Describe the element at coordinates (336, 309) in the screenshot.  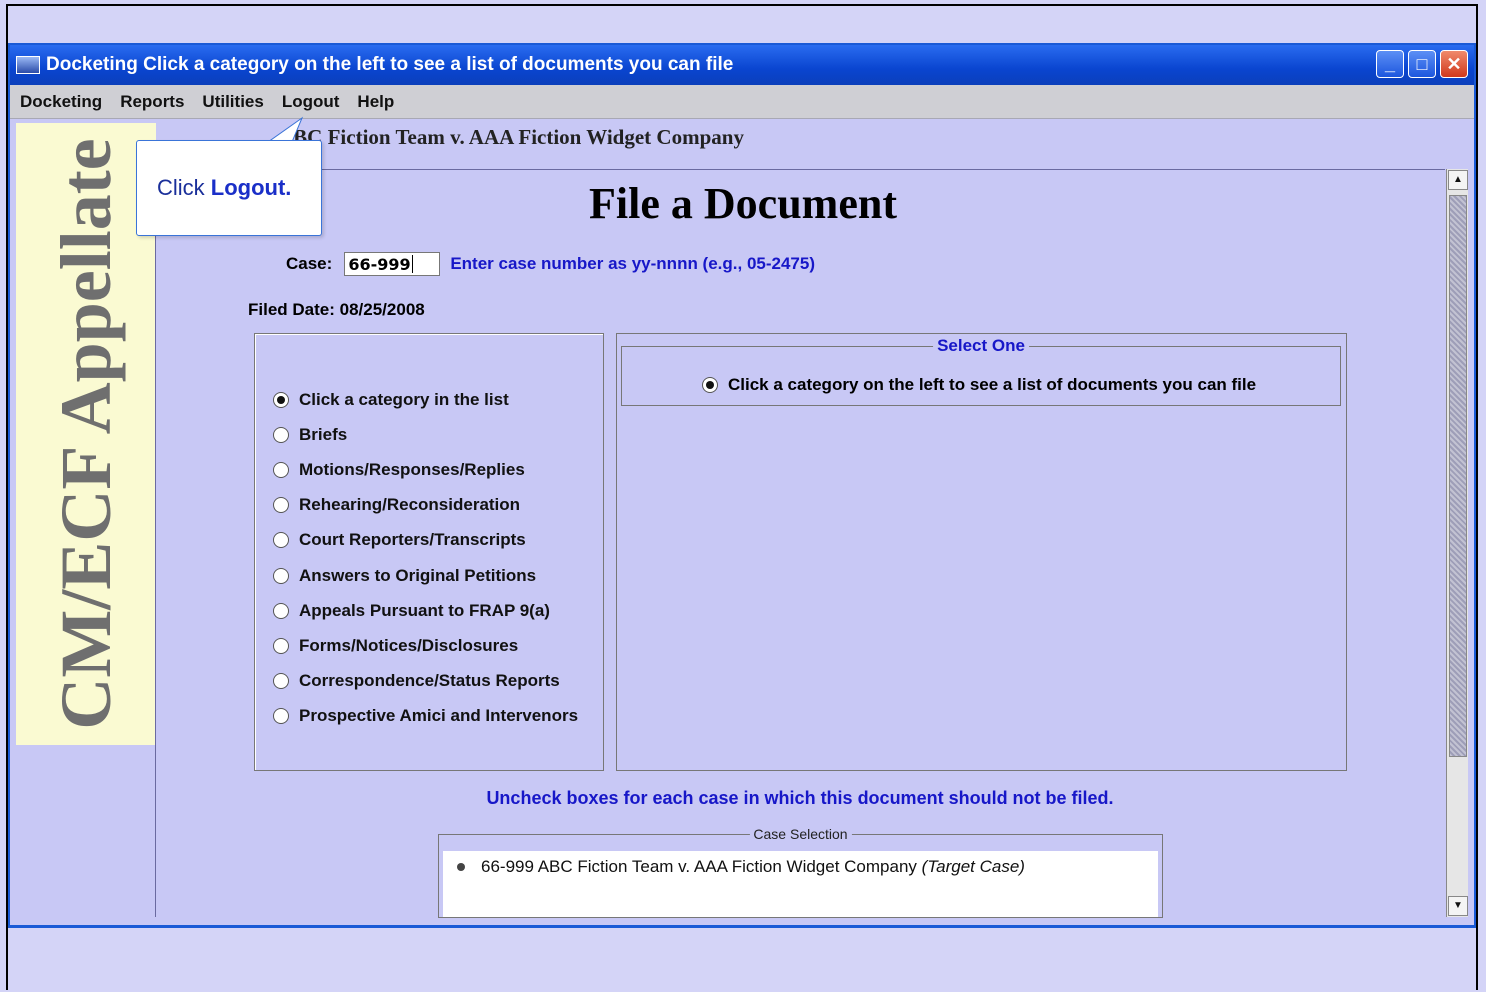
I see `filed-date: Filed Date: 08/25/2008` at that location.